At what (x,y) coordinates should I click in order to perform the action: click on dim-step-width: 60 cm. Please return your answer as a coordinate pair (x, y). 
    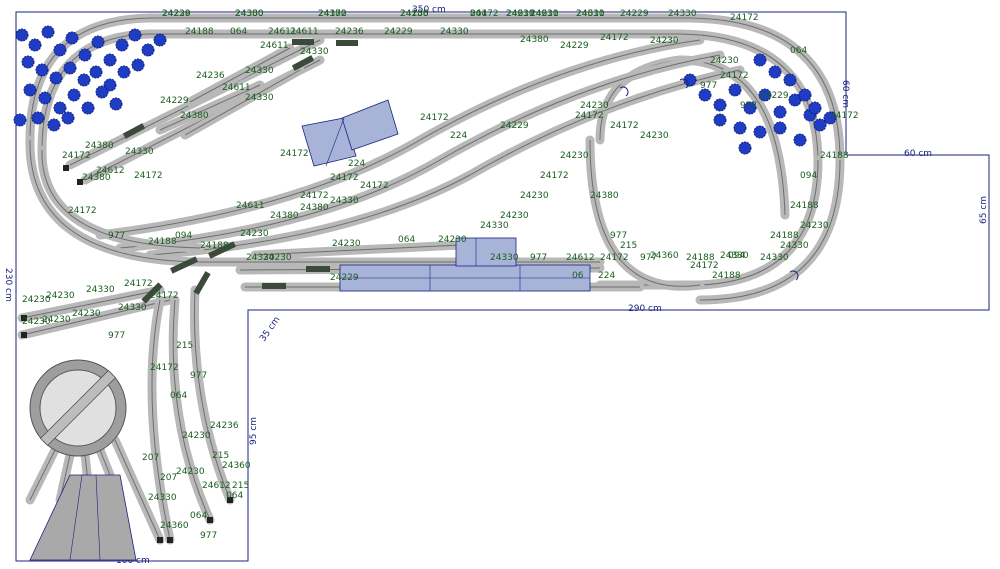
    Looking at the image, I should click on (918, 154).